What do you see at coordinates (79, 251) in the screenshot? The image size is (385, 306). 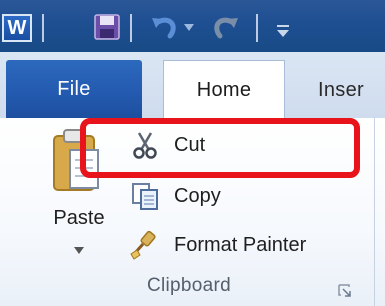 I see `paste-dropdown-icon` at bounding box center [79, 251].